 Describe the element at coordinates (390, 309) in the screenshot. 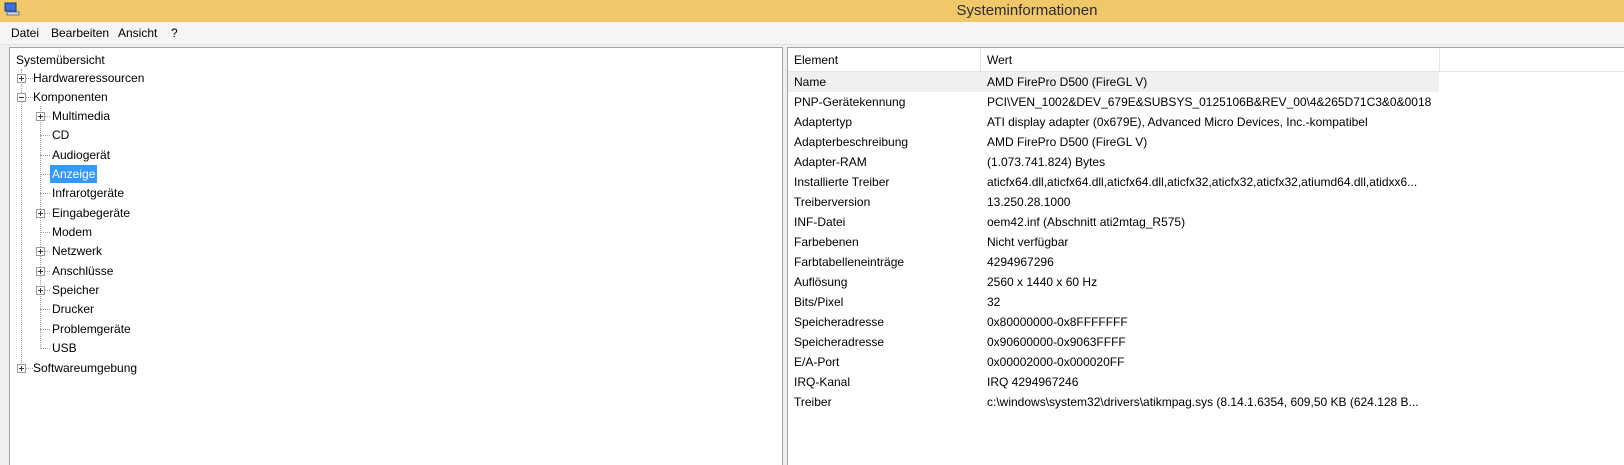

I see `tree-item-printers: Drucker` at that location.